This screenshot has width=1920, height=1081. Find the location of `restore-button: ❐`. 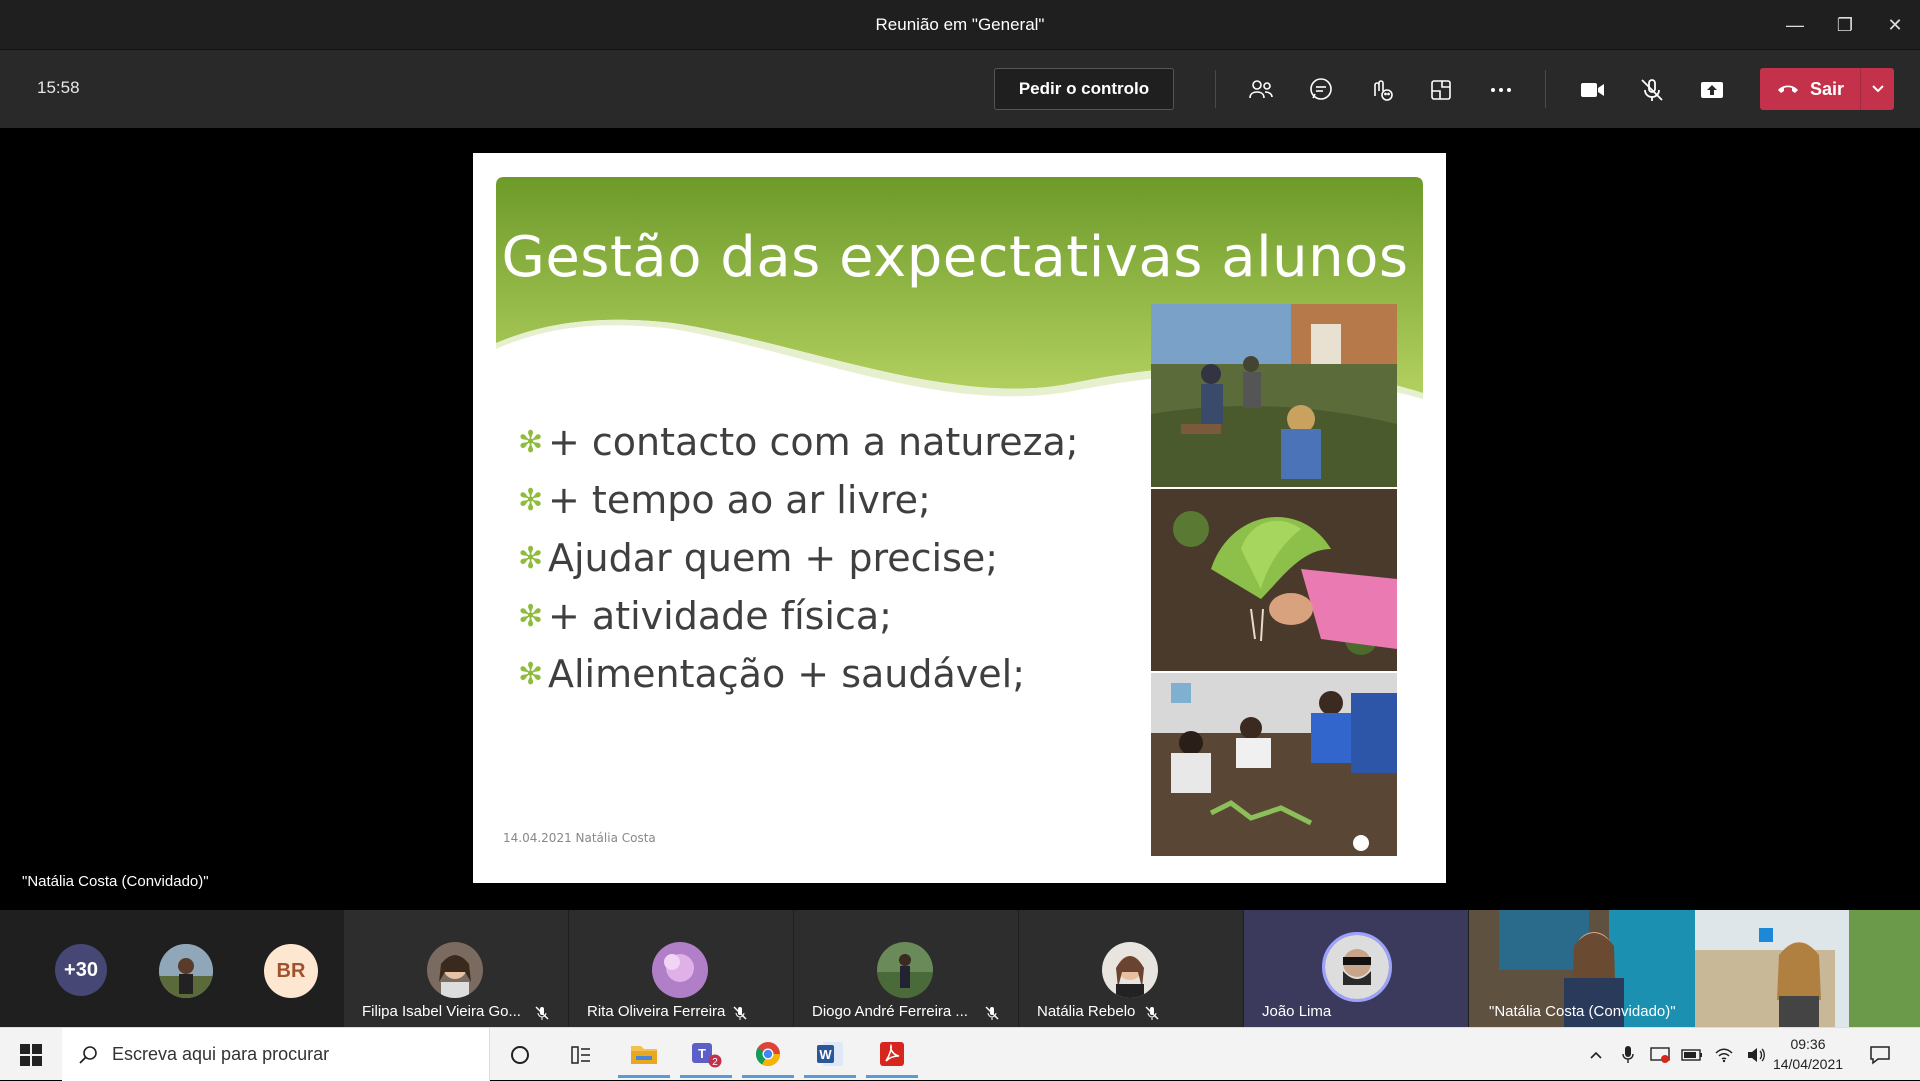

restore-button: ❐ is located at coordinates (1845, 25).